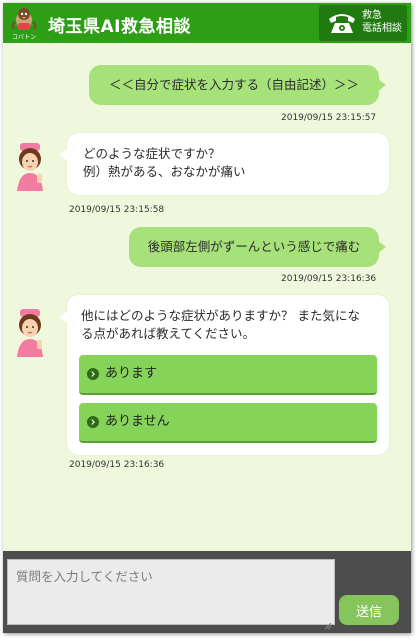  I want to click on choice-label: あります, so click(131, 373).